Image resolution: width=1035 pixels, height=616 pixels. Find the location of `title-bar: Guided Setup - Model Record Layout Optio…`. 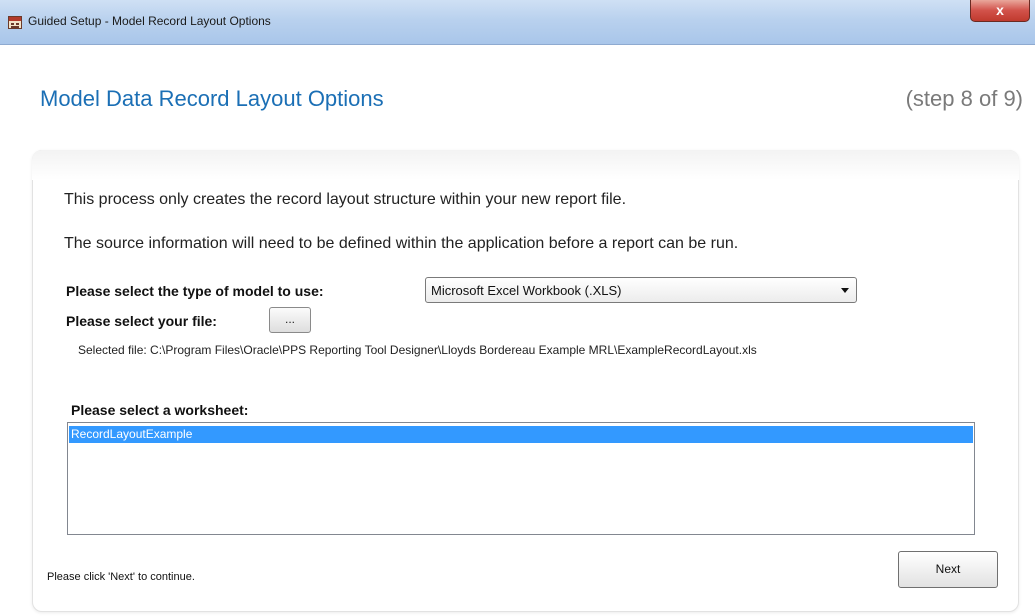

title-bar: Guided Setup - Model Record Layout Optio… is located at coordinates (517, 22).